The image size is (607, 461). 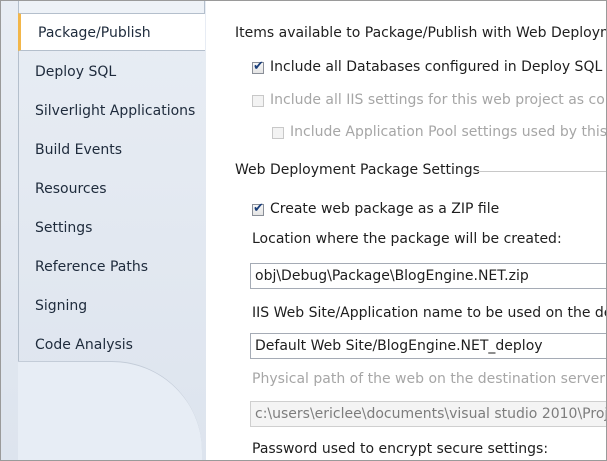 What do you see at coordinates (117, 189) in the screenshot?
I see `sidebar-item-resources: Resources` at bounding box center [117, 189].